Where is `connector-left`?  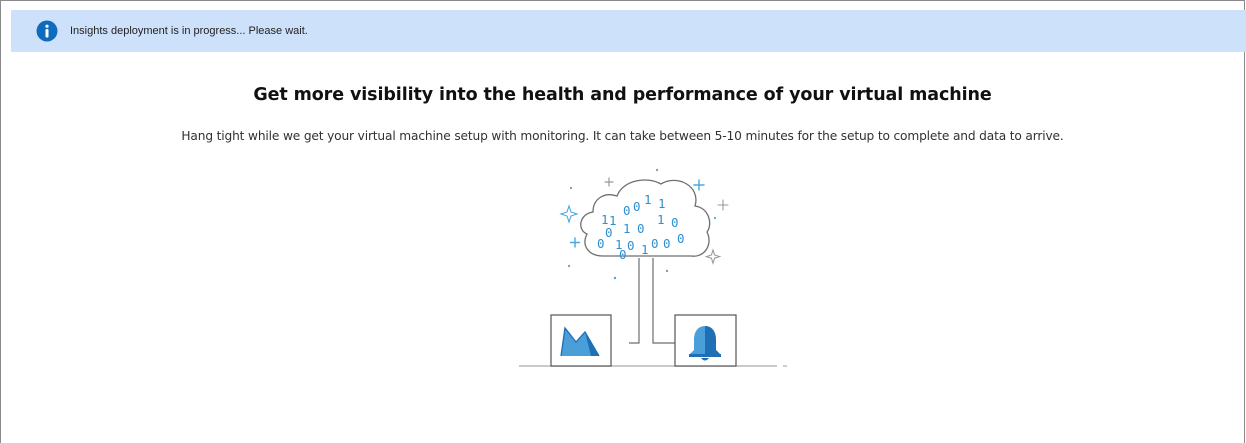 connector-left is located at coordinates (634, 301).